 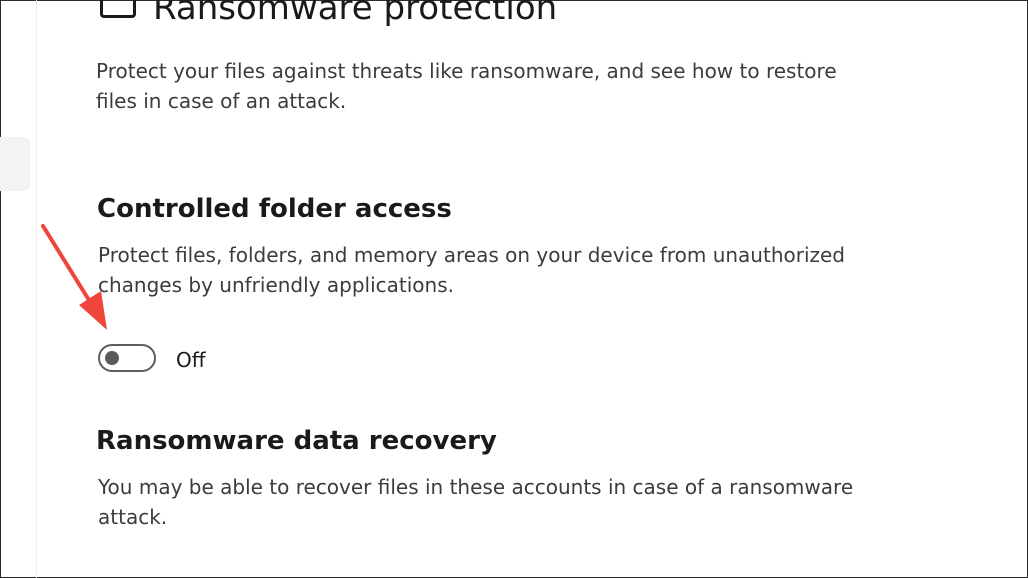 What do you see at coordinates (36, 289) in the screenshot?
I see `sidebar-divider` at bounding box center [36, 289].